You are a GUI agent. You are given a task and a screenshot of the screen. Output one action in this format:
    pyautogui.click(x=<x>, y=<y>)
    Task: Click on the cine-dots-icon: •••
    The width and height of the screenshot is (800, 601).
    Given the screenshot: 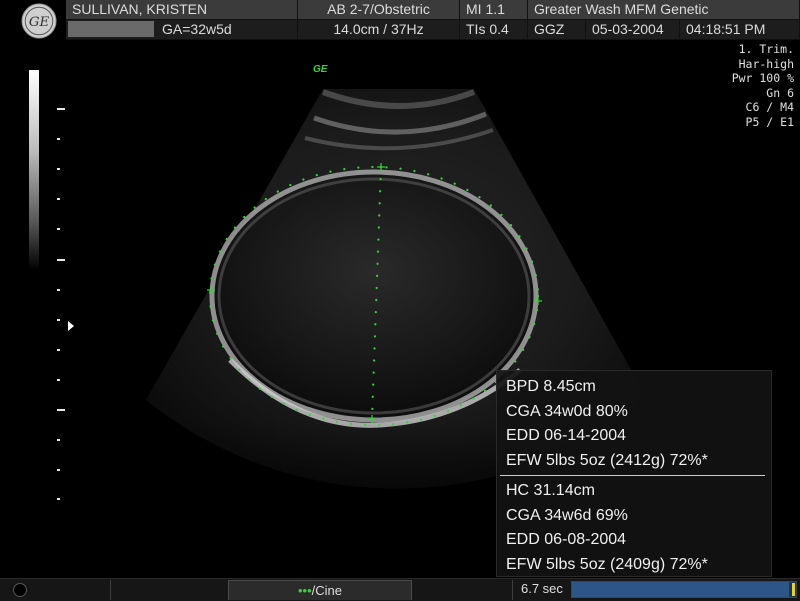 What is the action you would take?
    pyautogui.click(x=304, y=590)
    